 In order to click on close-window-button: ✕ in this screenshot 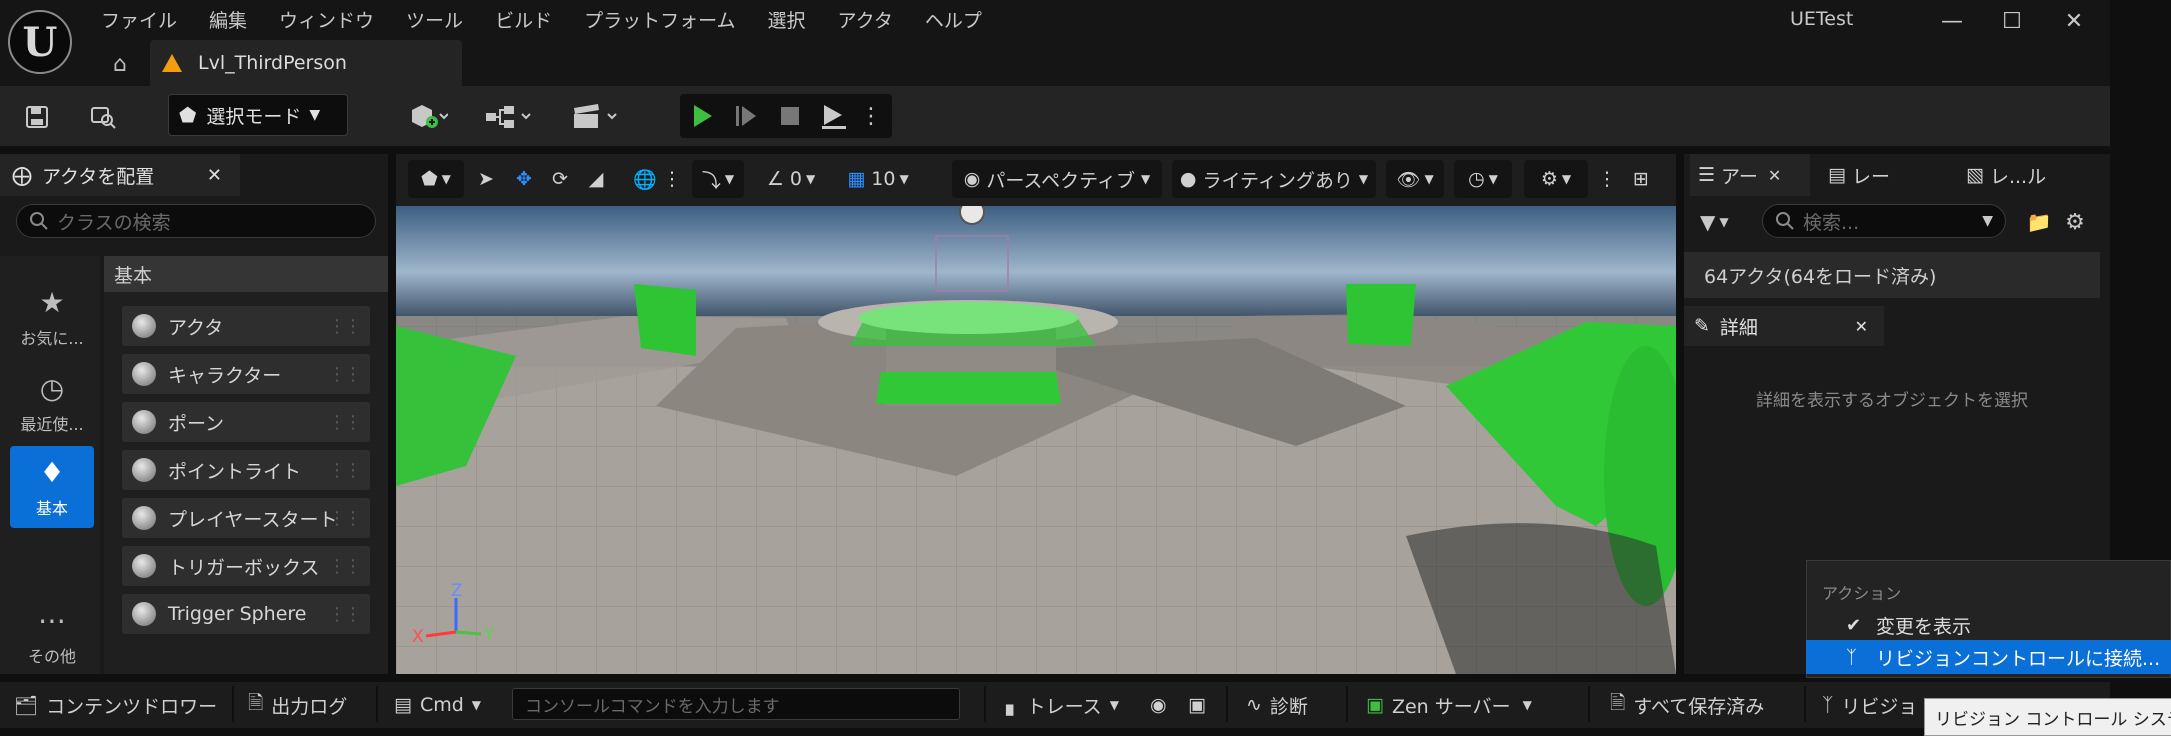, I will do `click(2074, 21)`.